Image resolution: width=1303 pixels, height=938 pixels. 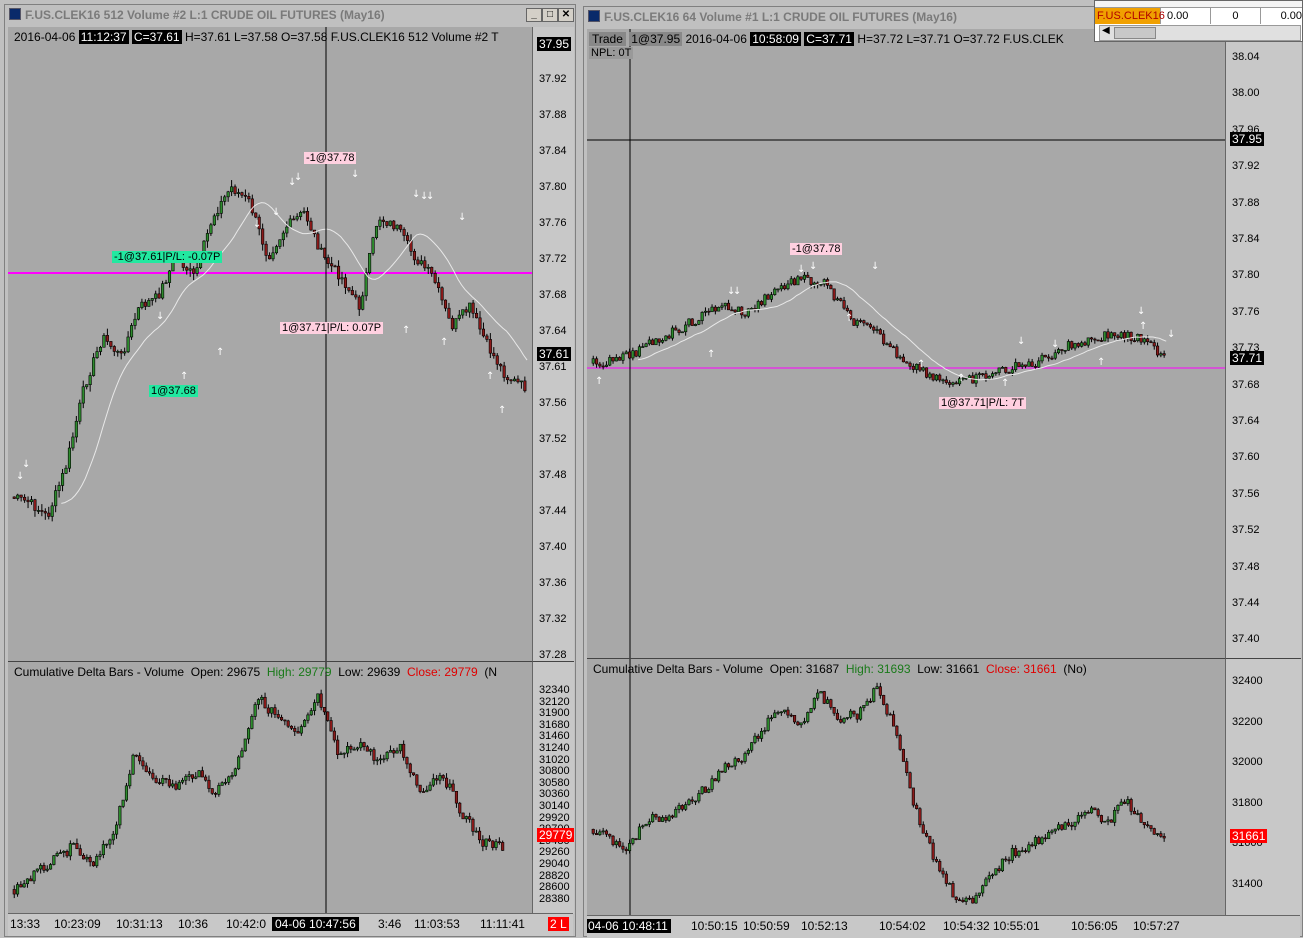 What do you see at coordinates (607, 39) in the screenshot?
I see `right-header-trade: Trade` at bounding box center [607, 39].